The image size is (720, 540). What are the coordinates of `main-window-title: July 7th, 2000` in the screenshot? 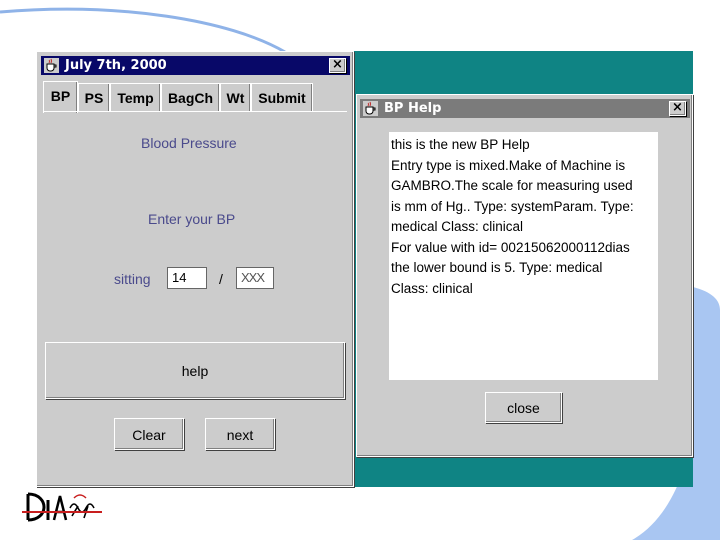 It's located at (116, 65).